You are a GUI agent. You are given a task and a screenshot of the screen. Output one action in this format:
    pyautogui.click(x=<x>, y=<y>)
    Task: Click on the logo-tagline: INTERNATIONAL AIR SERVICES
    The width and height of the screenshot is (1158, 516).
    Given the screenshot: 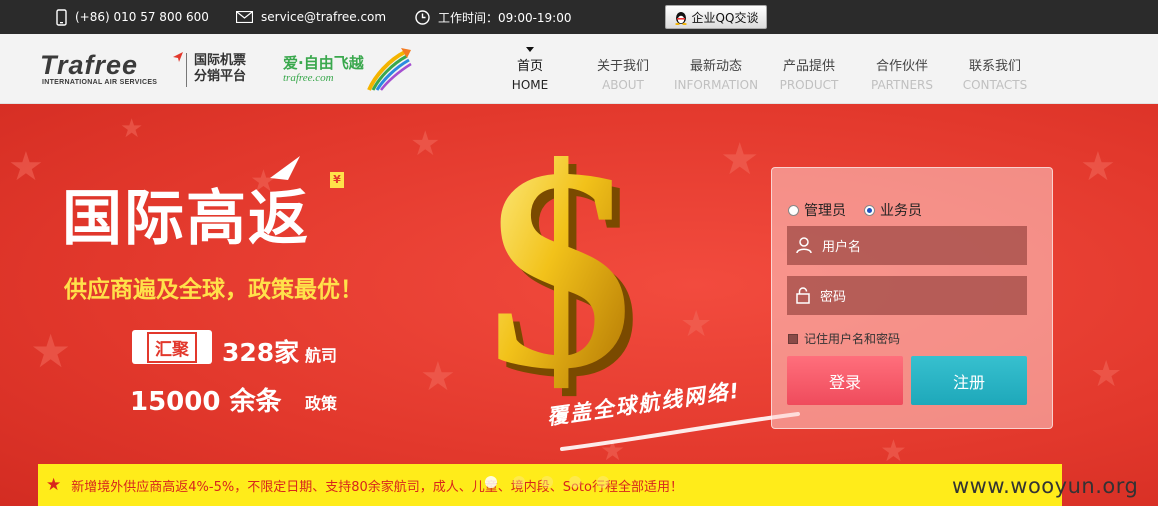 What is the action you would take?
    pyautogui.click(x=100, y=82)
    